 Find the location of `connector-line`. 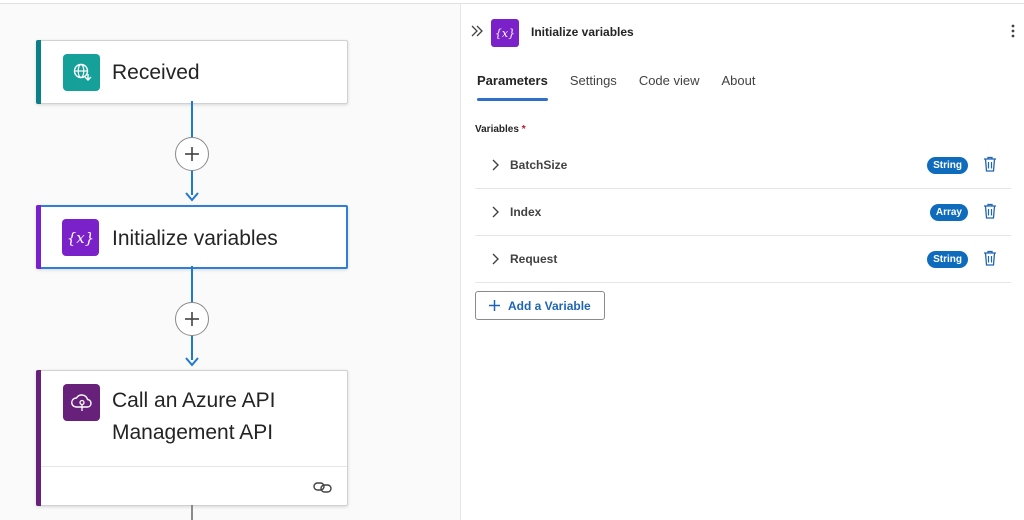

connector-line is located at coordinates (192, 512).